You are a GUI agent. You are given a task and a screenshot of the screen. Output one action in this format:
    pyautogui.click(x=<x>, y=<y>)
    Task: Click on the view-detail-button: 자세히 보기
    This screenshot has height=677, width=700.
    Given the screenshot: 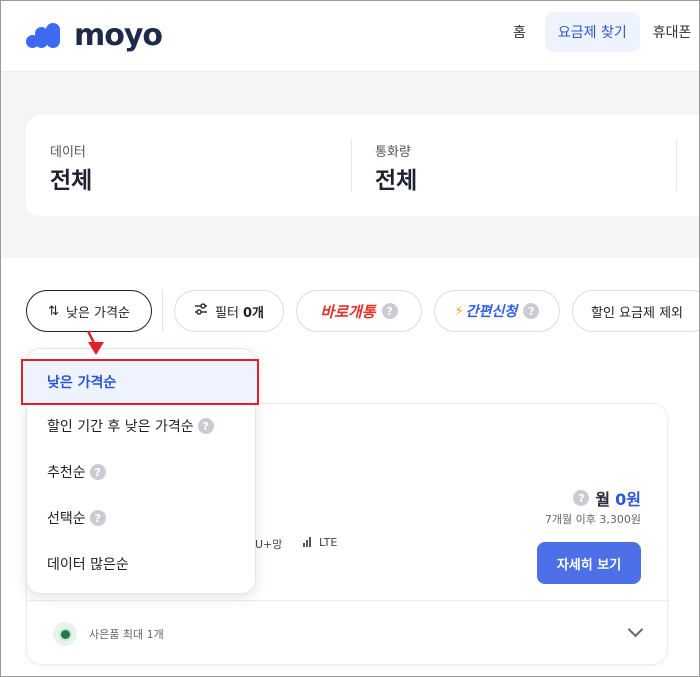 What is the action you would take?
    pyautogui.click(x=589, y=563)
    